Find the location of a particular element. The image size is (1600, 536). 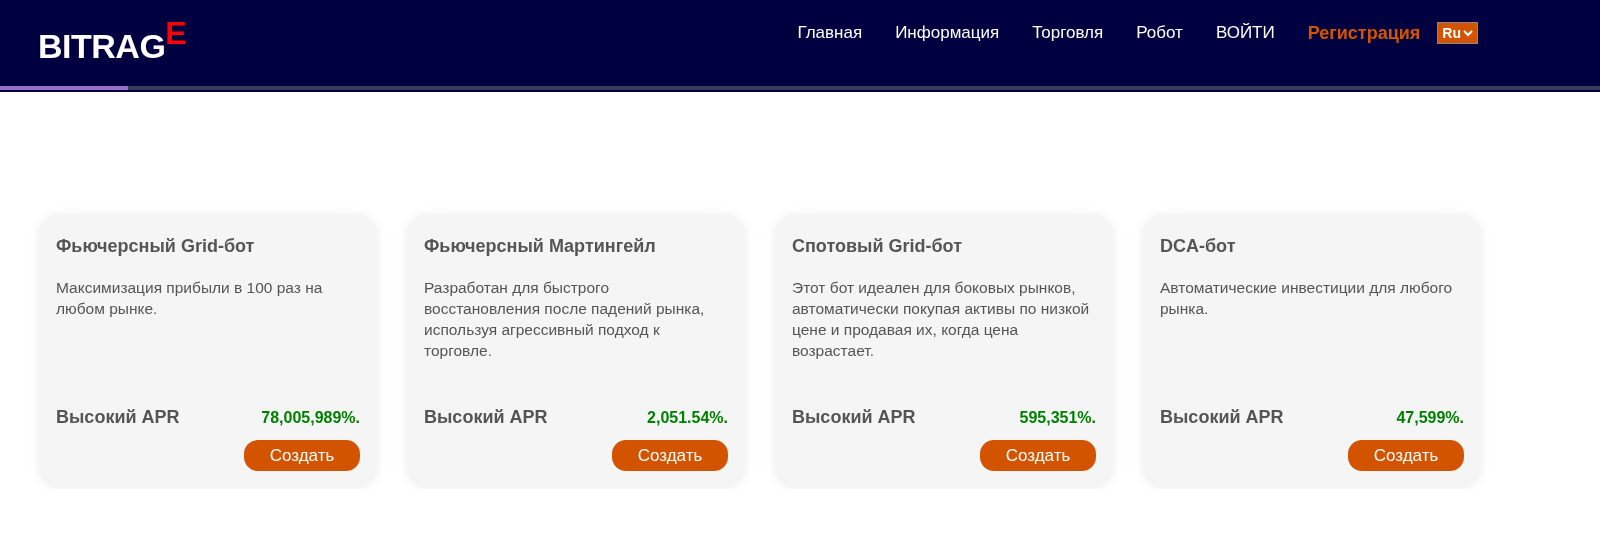

card-description: Разработан для быстрого восстановления после падений рынка, используя агрессивный подход к торговле. is located at coordinates (565, 319).